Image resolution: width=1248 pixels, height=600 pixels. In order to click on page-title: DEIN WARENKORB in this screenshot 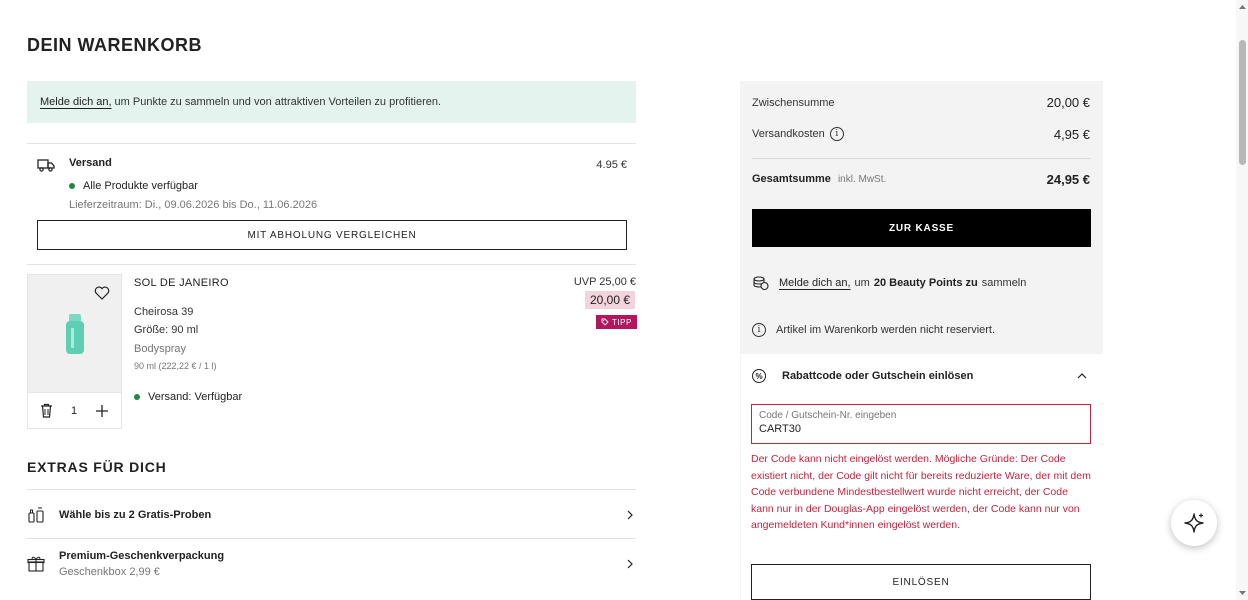, I will do `click(115, 45)`.